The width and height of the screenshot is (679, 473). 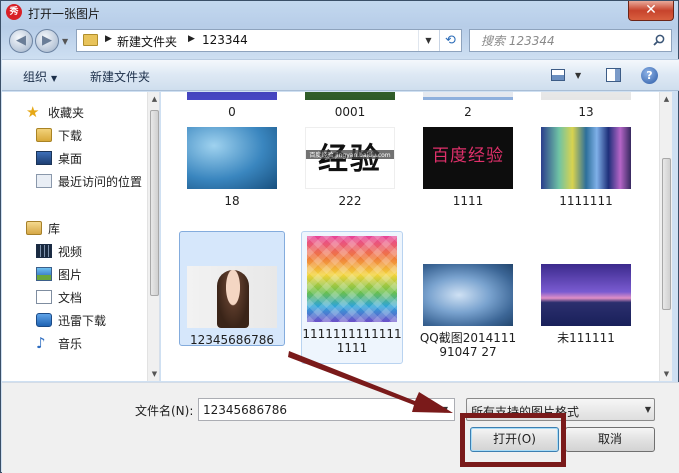 What do you see at coordinates (33, 112) in the screenshot?
I see `star-icon: ★` at bounding box center [33, 112].